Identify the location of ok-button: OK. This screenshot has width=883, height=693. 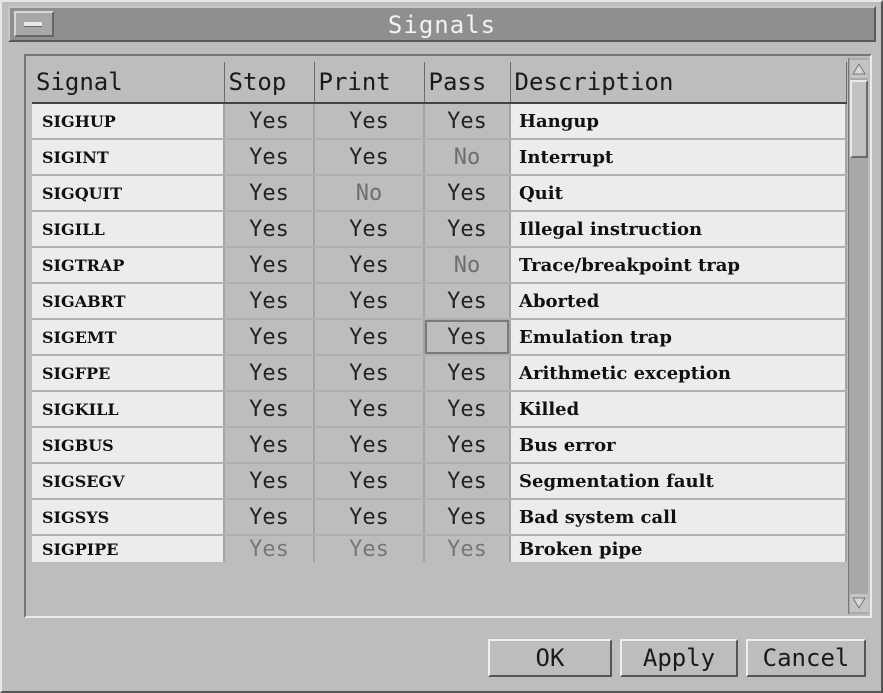
(550, 658).